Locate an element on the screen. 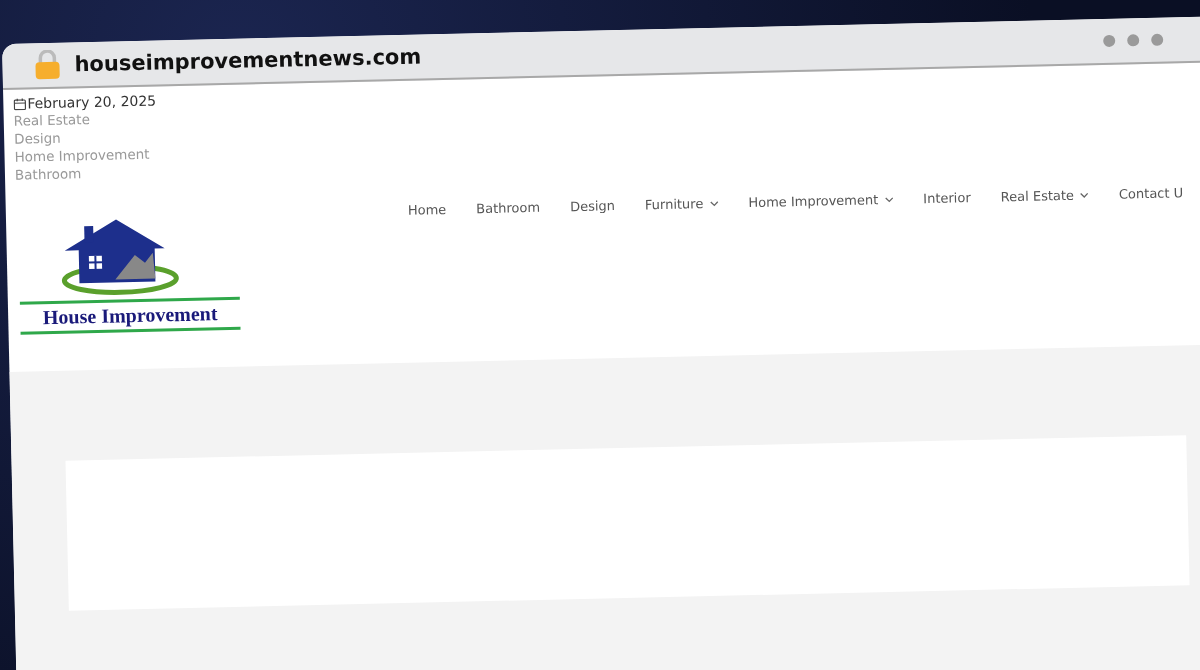  nav-link: Design is located at coordinates (592, 206).